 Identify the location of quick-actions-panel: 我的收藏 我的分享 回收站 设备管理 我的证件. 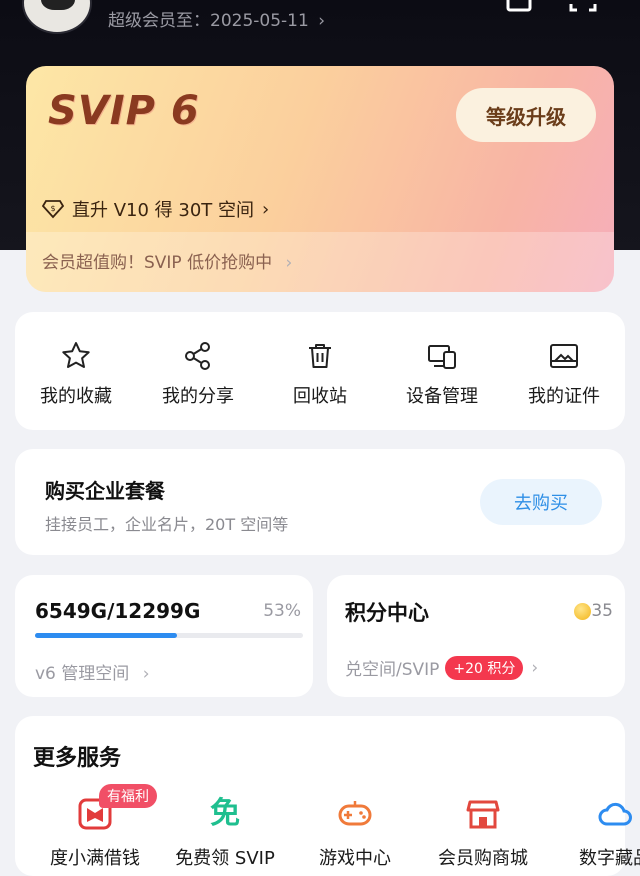
(320, 371).